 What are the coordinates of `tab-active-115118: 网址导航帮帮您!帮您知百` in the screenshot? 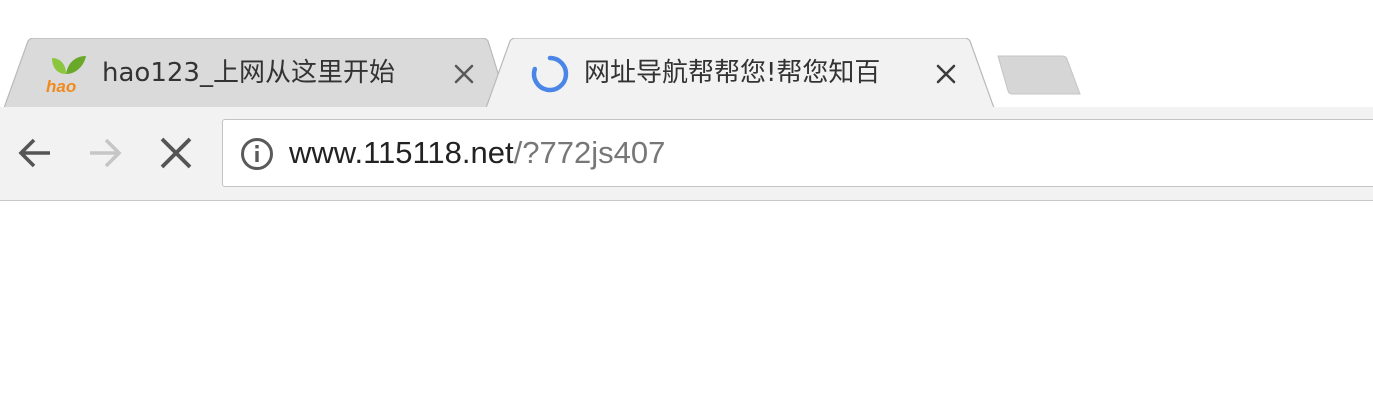 It's located at (746, 73).